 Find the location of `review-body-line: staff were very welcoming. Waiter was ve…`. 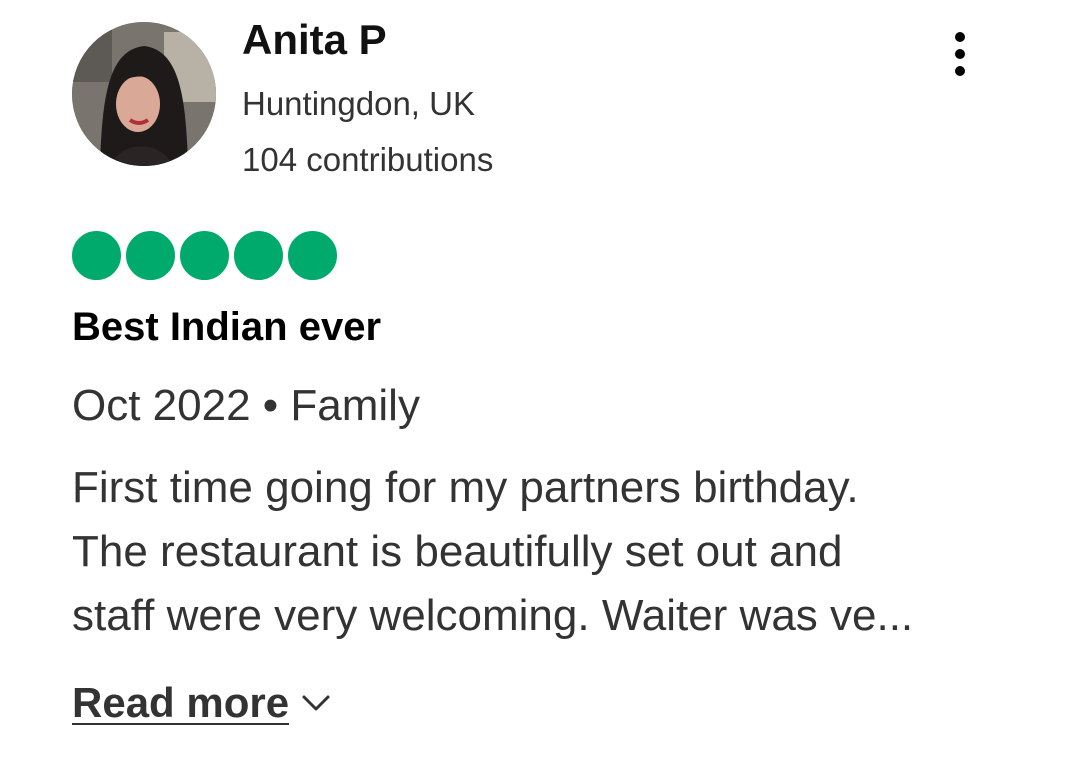

review-body-line: staff were very welcoming. Waiter was ve… is located at coordinates (493, 615).